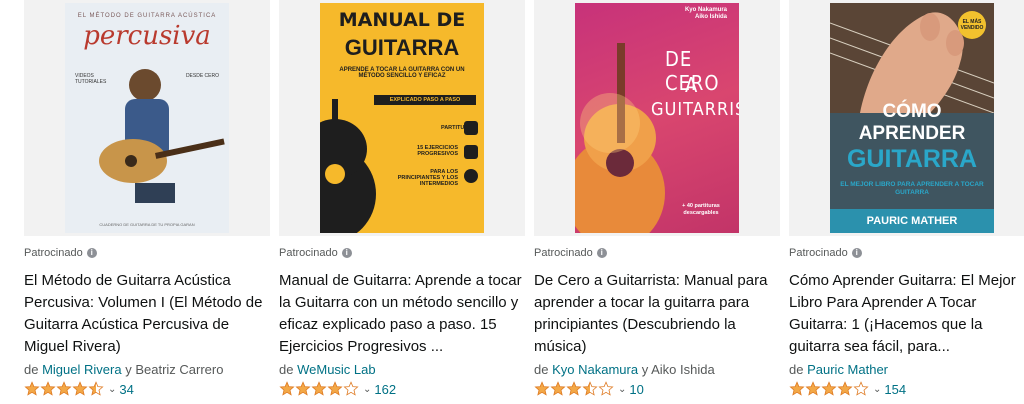  Describe the element at coordinates (912, 159) in the screenshot. I see `cover-title-3: GUITARRA` at that location.